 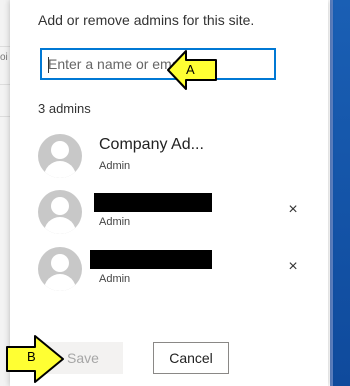 I want to click on callout-a-arrow-icon: A, so click(x=192, y=69).